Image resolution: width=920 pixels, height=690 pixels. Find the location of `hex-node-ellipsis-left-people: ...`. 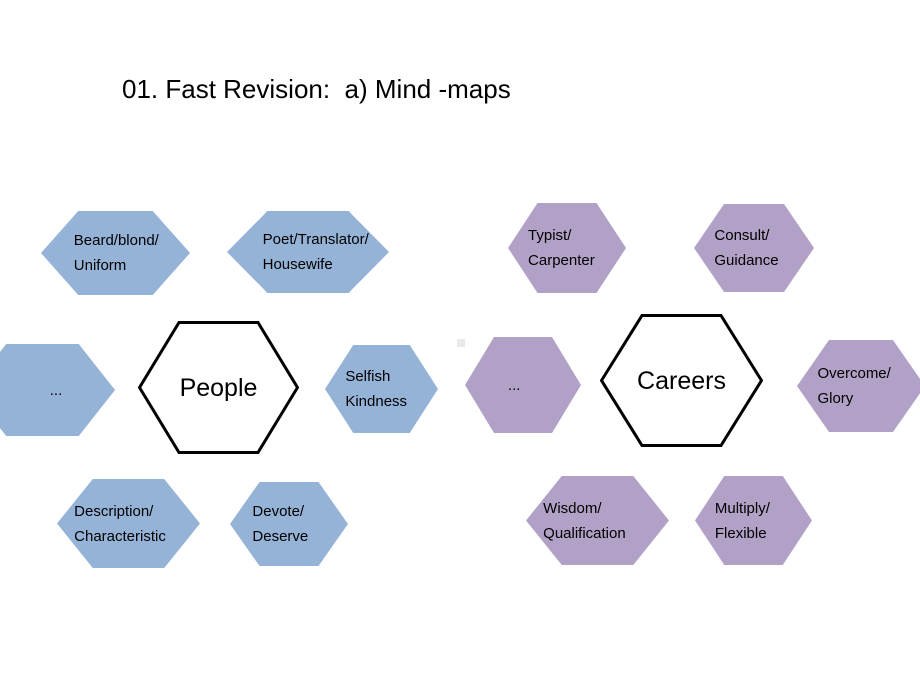

hex-node-ellipsis-left-people: ... is located at coordinates (57, 390).